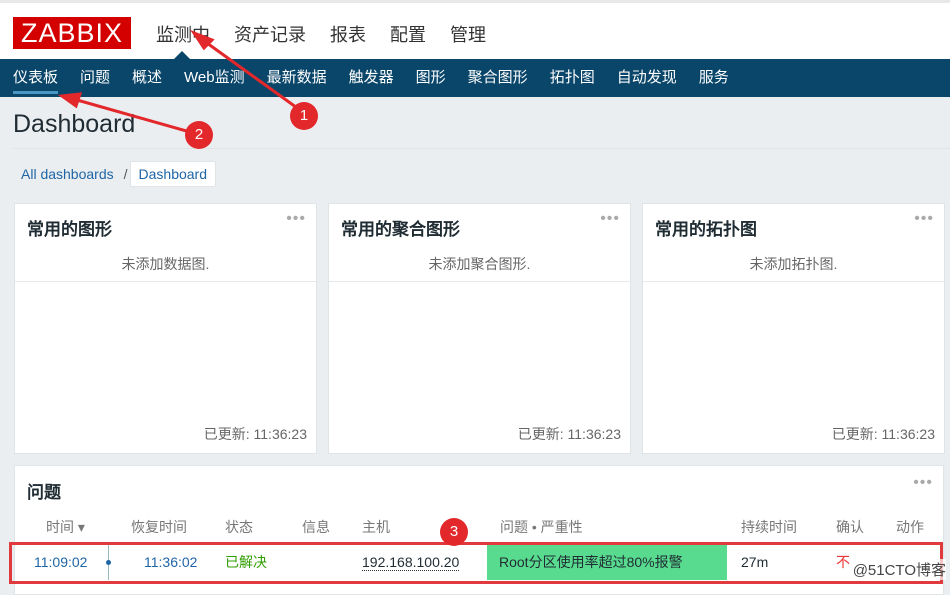 The height and width of the screenshot is (595, 950). Describe the element at coordinates (60, 562) in the screenshot. I see `problem-time: 11:09:02` at that location.